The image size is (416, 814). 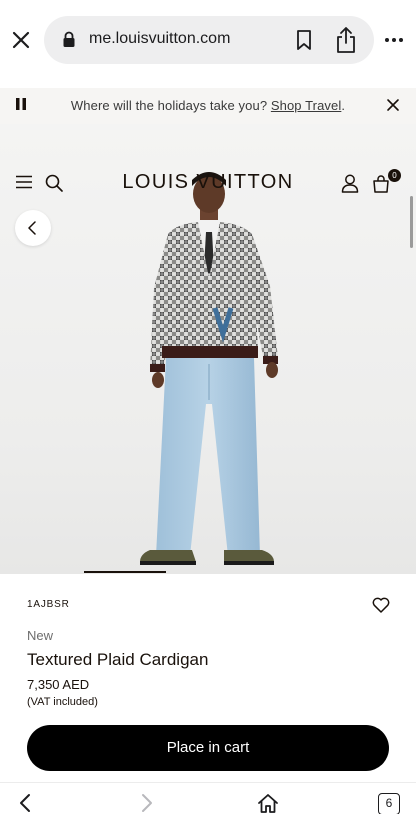 I want to click on url-text: me.louisvuitton.com, so click(x=160, y=38).